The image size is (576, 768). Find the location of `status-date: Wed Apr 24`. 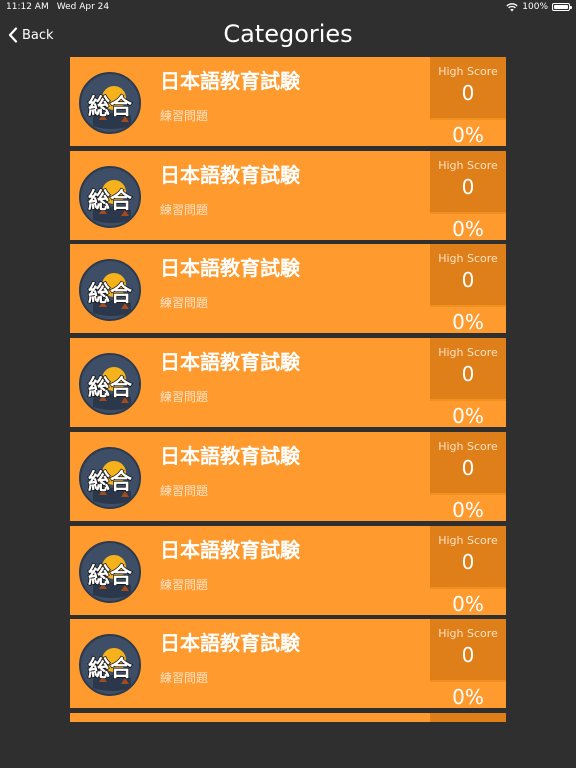

status-date: Wed Apr 24 is located at coordinates (83, 7).